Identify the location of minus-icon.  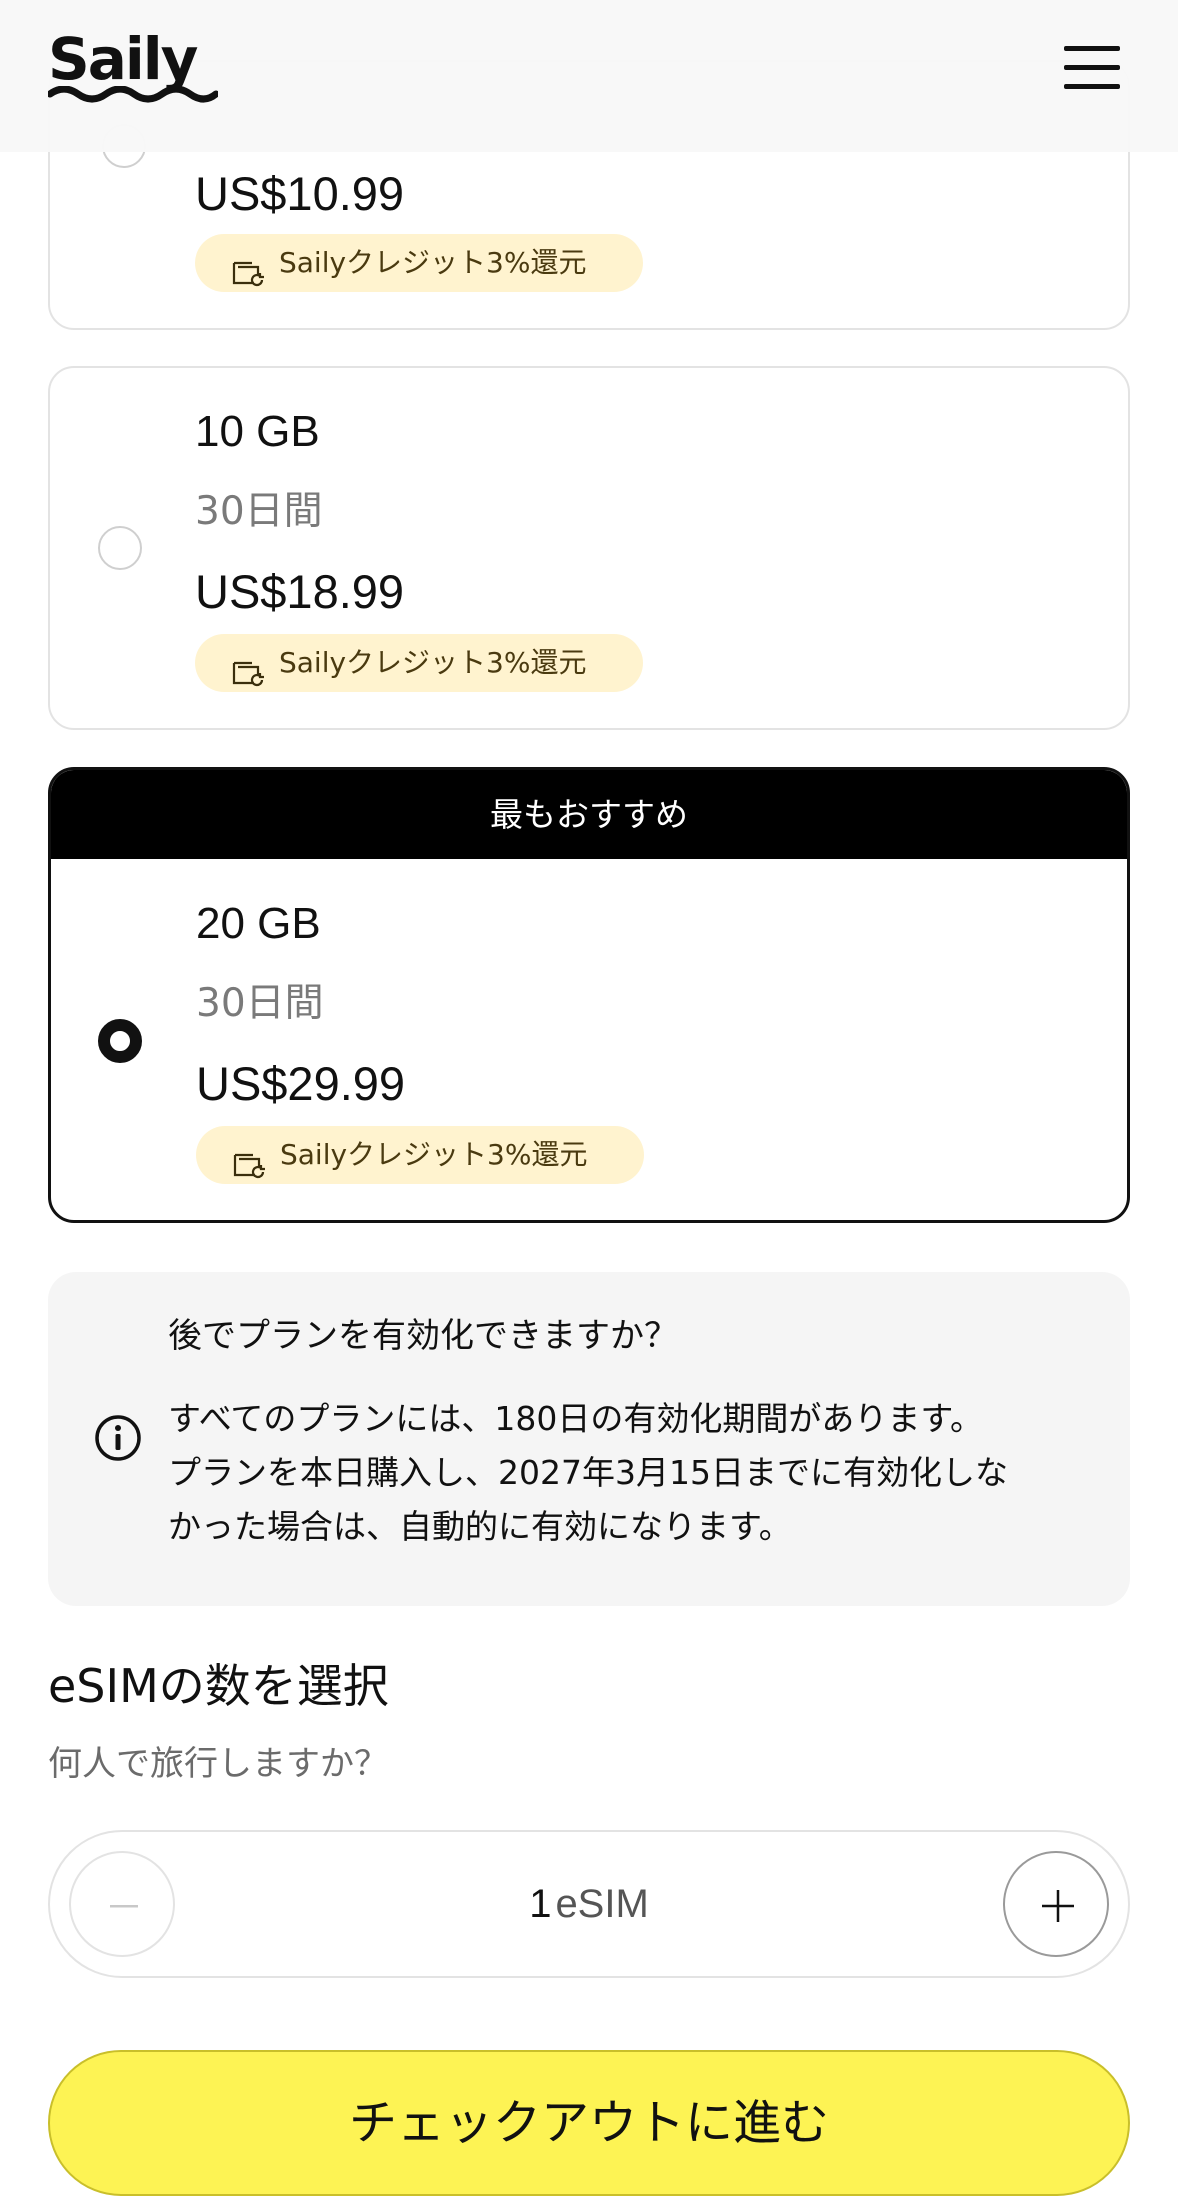
(124, 1906).